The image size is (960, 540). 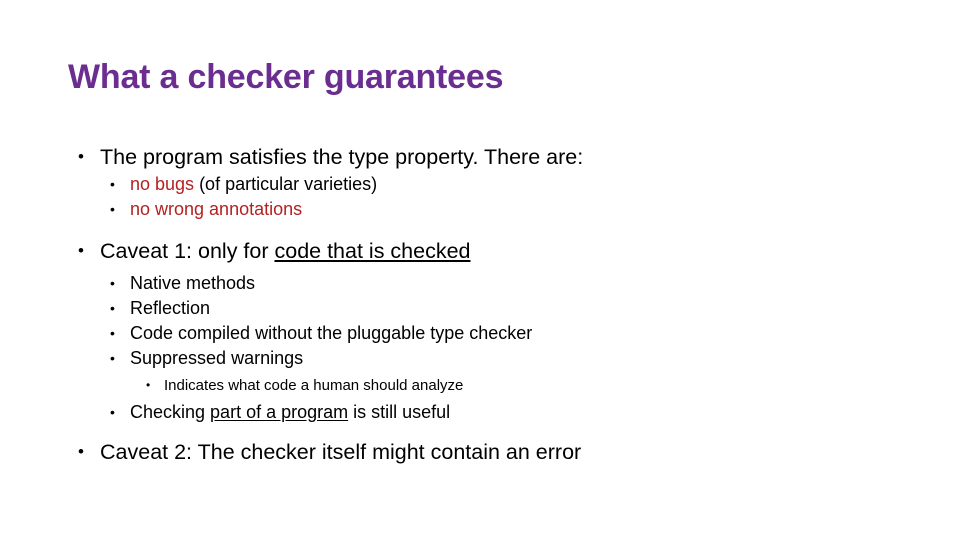 I want to click on page-title: What a checker guarantees, so click(x=286, y=77).